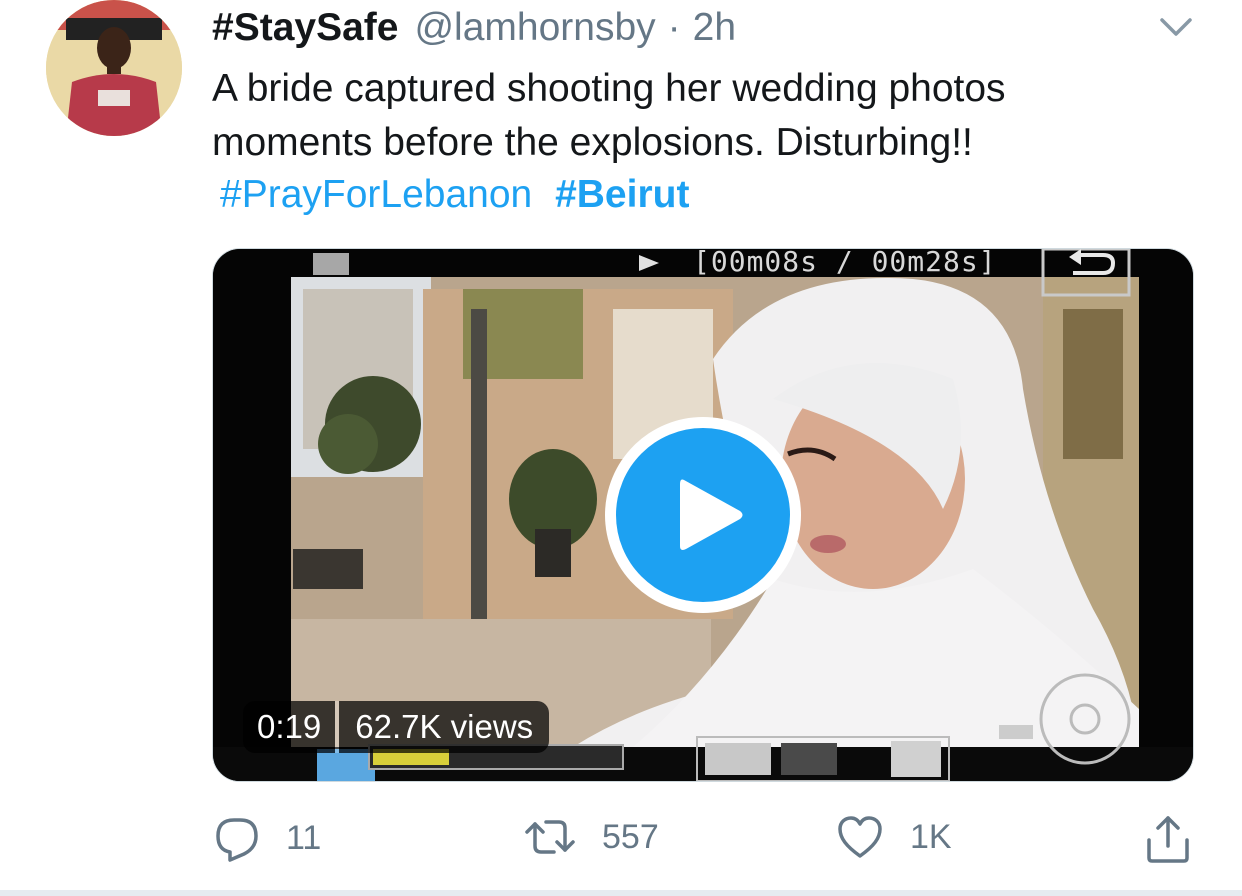 This screenshot has height=896, width=1242. I want to click on tweet-divider, so click(621, 893).